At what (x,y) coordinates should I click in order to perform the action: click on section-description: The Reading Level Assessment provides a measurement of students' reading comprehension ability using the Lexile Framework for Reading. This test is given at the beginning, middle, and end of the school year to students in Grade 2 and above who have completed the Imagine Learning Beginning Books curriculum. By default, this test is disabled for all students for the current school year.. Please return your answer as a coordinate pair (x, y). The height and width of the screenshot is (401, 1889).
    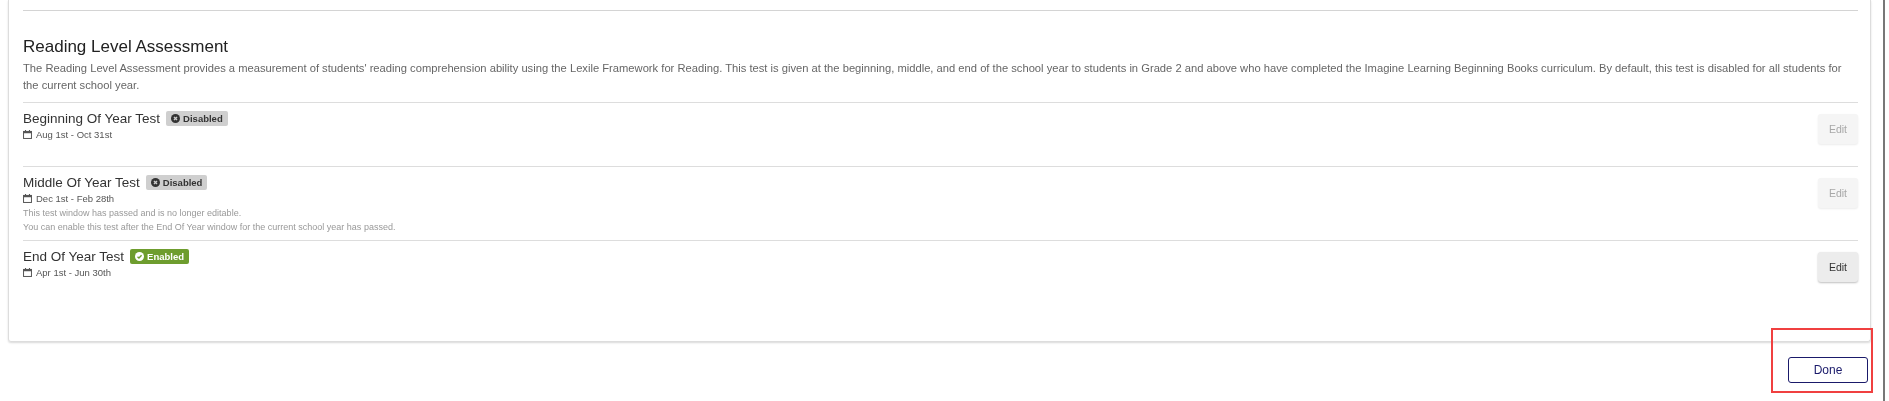
    Looking at the image, I should click on (933, 77).